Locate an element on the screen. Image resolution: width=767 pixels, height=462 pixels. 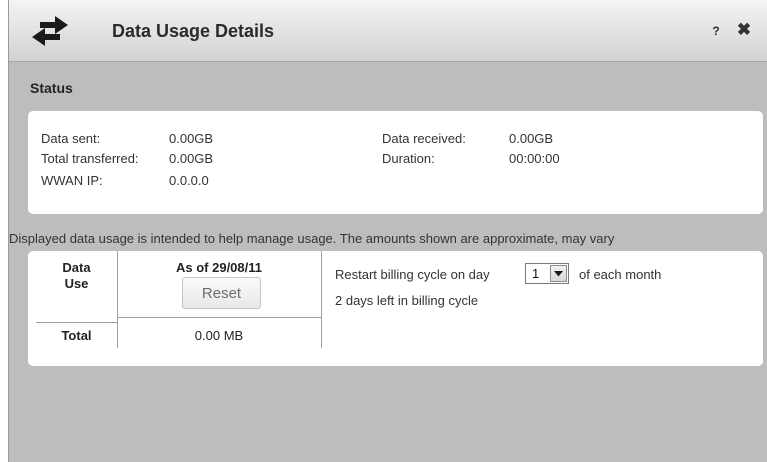
data-use-header-line2: Use is located at coordinates (76, 283).